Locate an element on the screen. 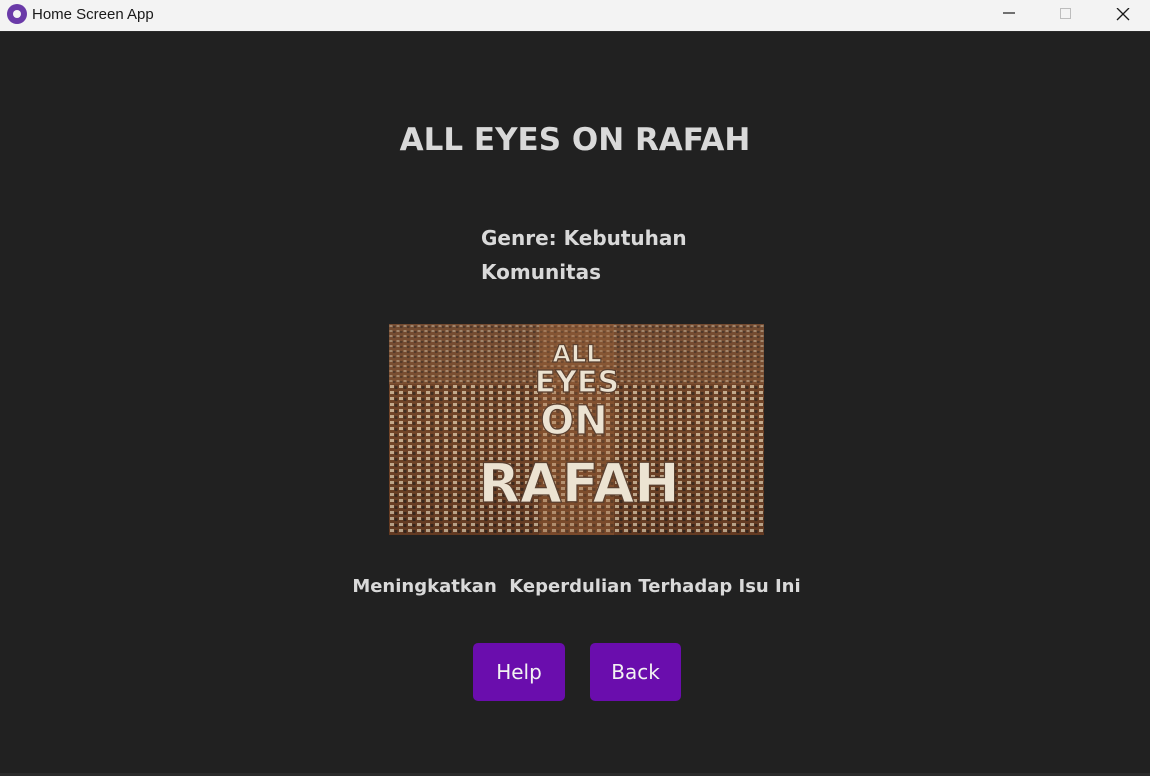 The image size is (1150, 776). poster-text-on: ON is located at coordinates (573, 421).